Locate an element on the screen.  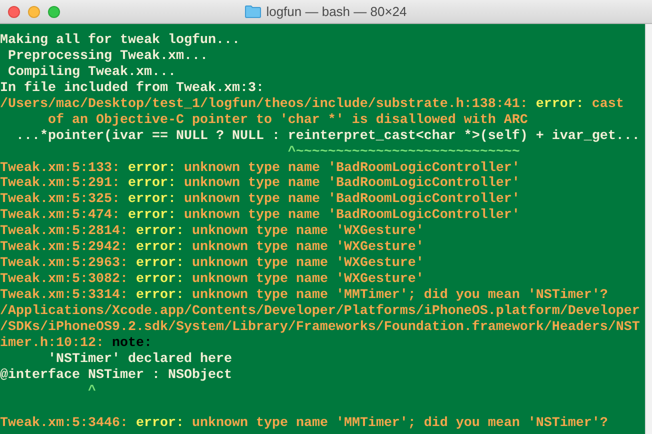
caret-marker: ^~~~~~~~~~~~~~~~~~~~~~~~~~~~~ is located at coordinates (403, 152).